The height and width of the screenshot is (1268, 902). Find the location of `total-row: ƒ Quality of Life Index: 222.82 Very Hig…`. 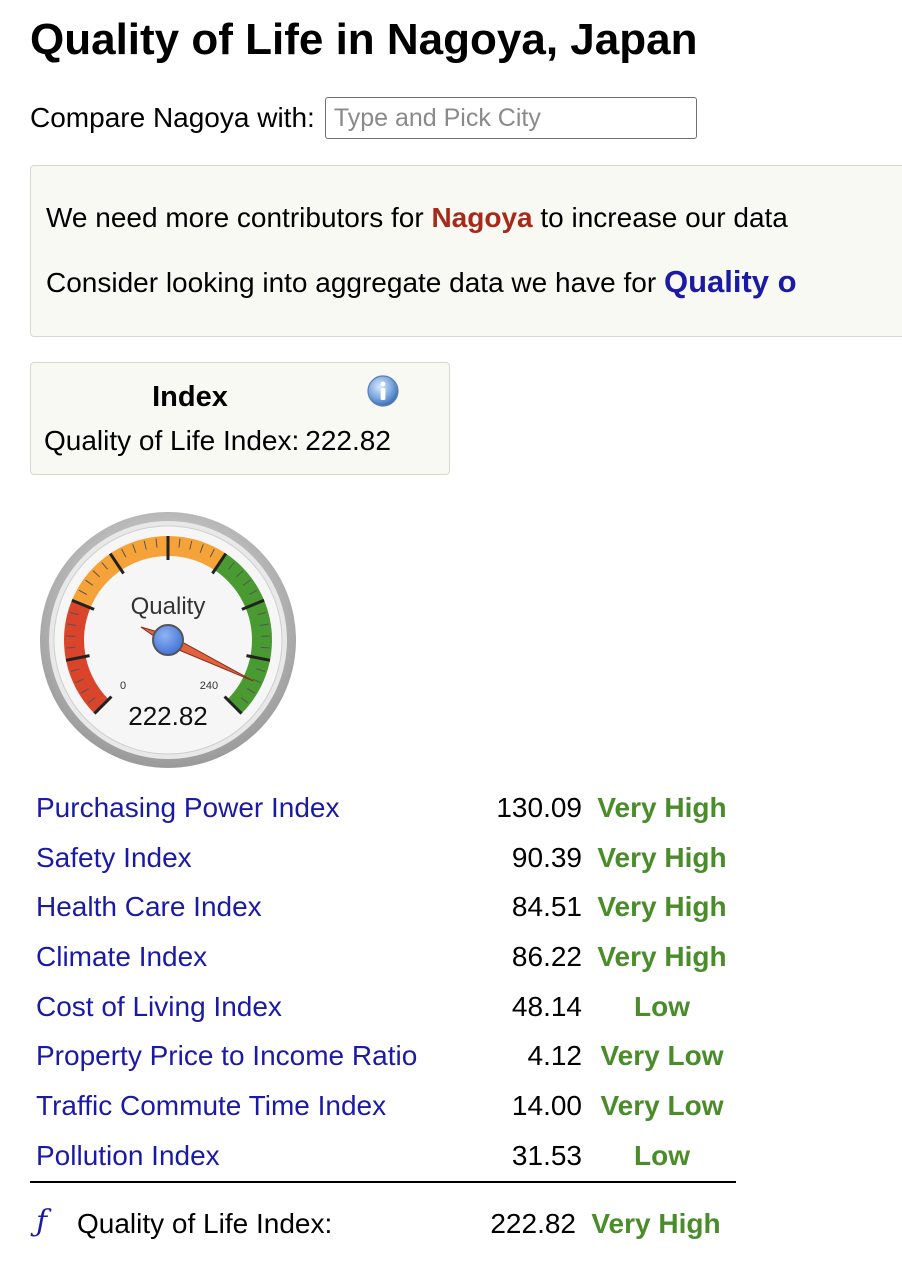

total-row: ƒ Quality of Life Index: 222.82 Very Hig… is located at coordinates (386, 1225).